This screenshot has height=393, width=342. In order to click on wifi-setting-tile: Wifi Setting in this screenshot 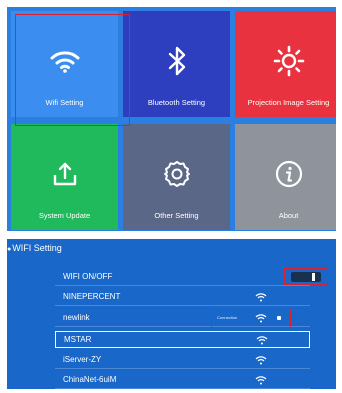, I will do `click(64, 64)`.